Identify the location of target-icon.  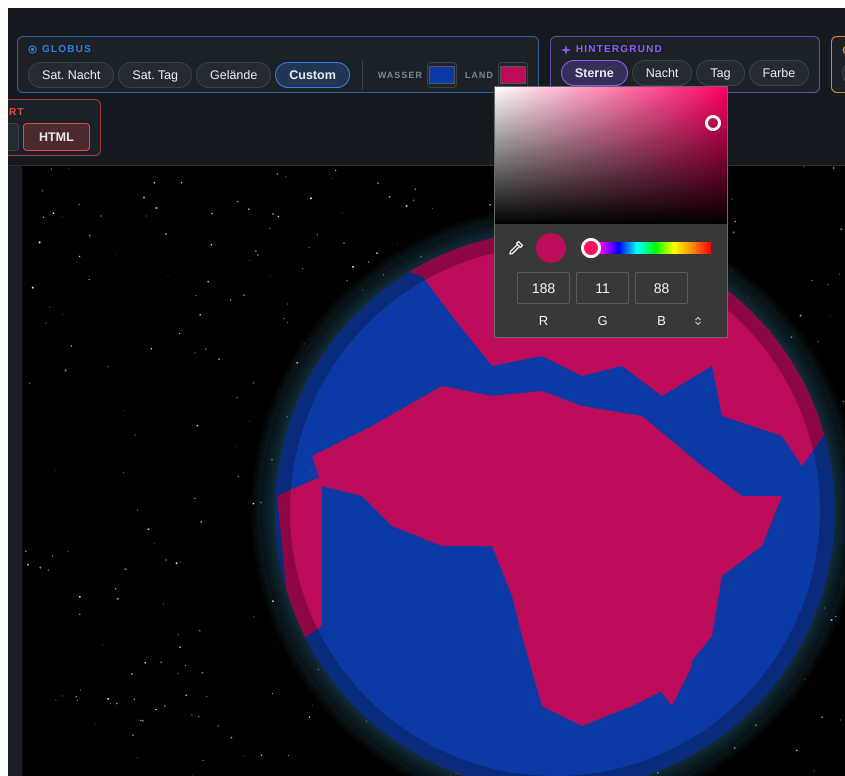
(32, 49).